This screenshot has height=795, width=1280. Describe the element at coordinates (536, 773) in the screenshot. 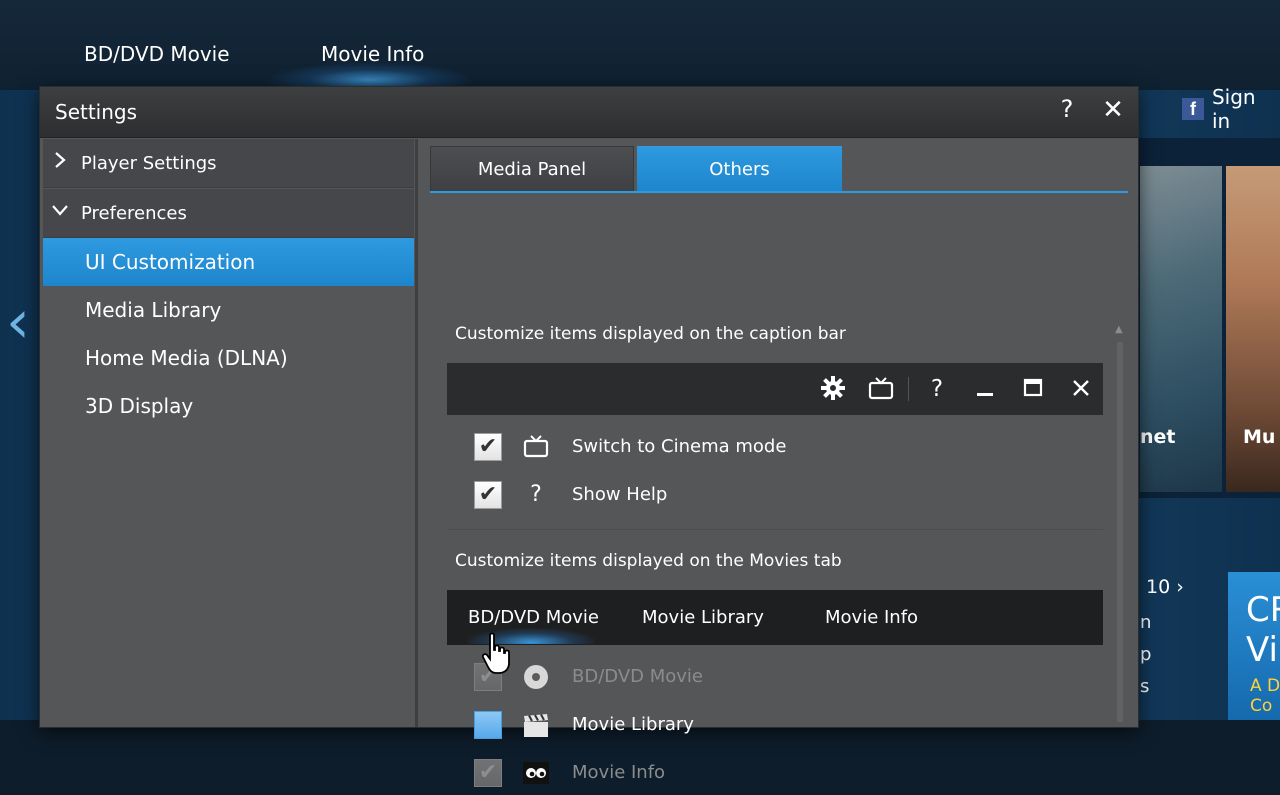

I see `eyes-icon` at that location.